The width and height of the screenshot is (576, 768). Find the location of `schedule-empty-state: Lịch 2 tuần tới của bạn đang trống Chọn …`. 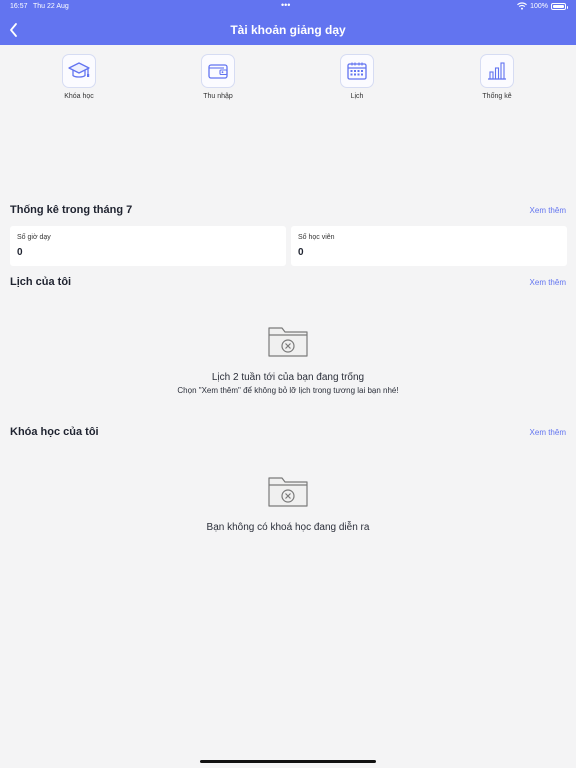

schedule-empty-state: Lịch 2 tuần tới của bạn đang trống Chọn … is located at coordinates (288, 359).